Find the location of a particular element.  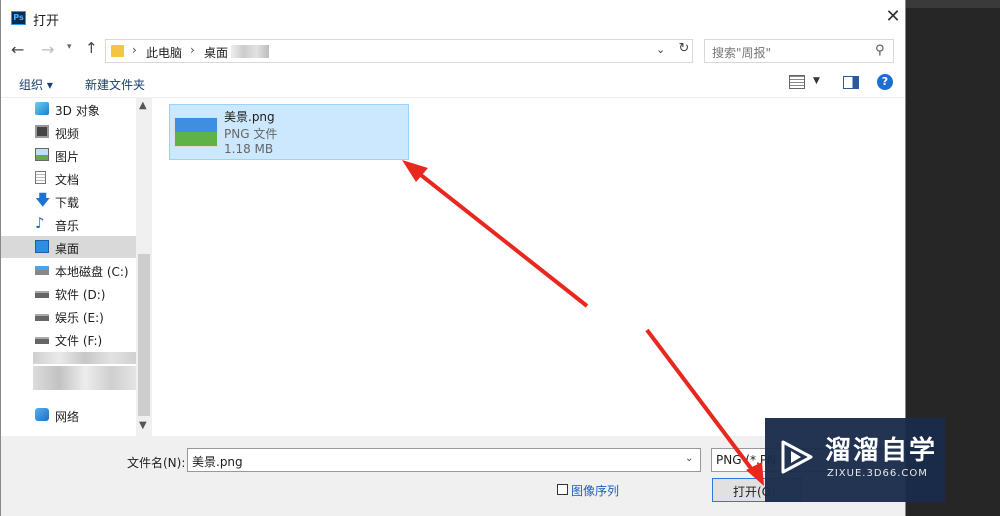

image-sequence-label: 图像序列 is located at coordinates (595, 490).